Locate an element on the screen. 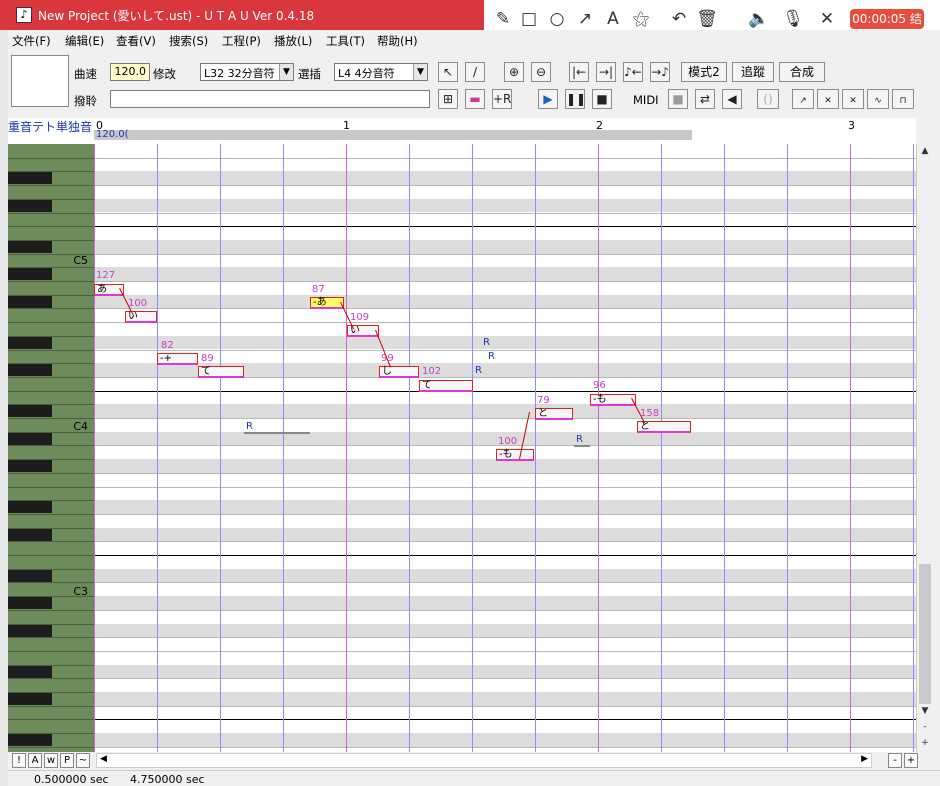 Image resolution: width=940 pixels, height=786 pixels. rectangle-icon: □ is located at coordinates (529, 19).